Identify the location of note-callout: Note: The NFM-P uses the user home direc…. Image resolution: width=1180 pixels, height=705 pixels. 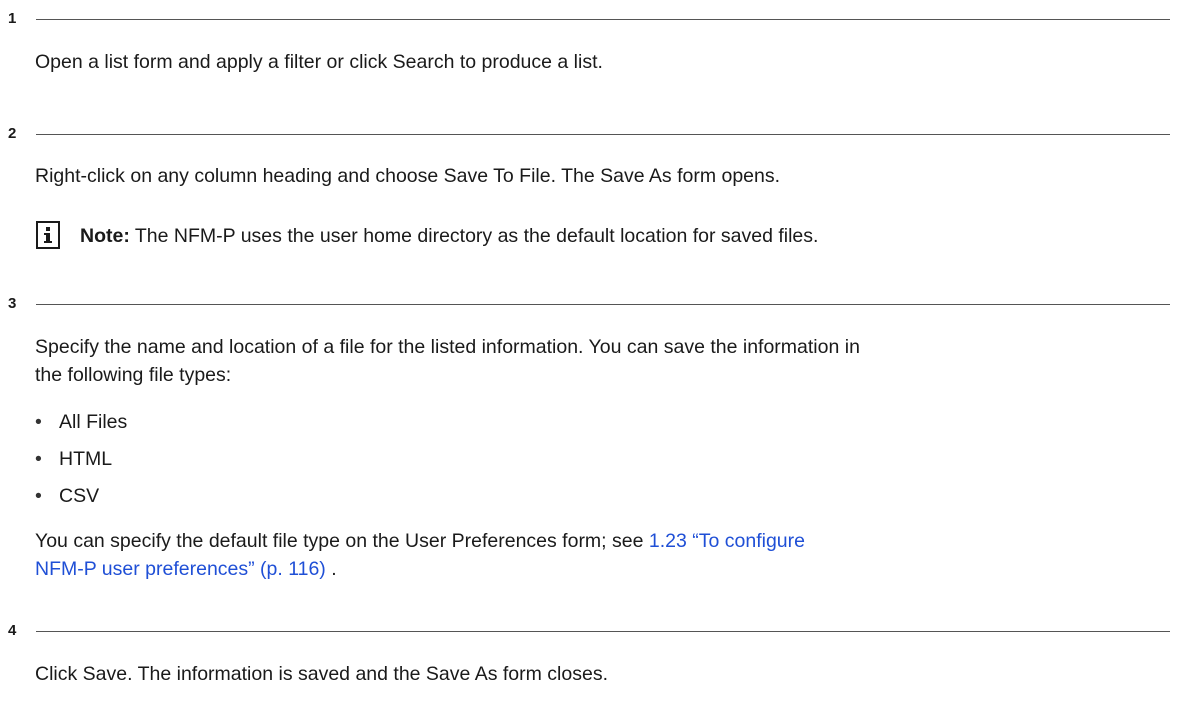
(605, 237).